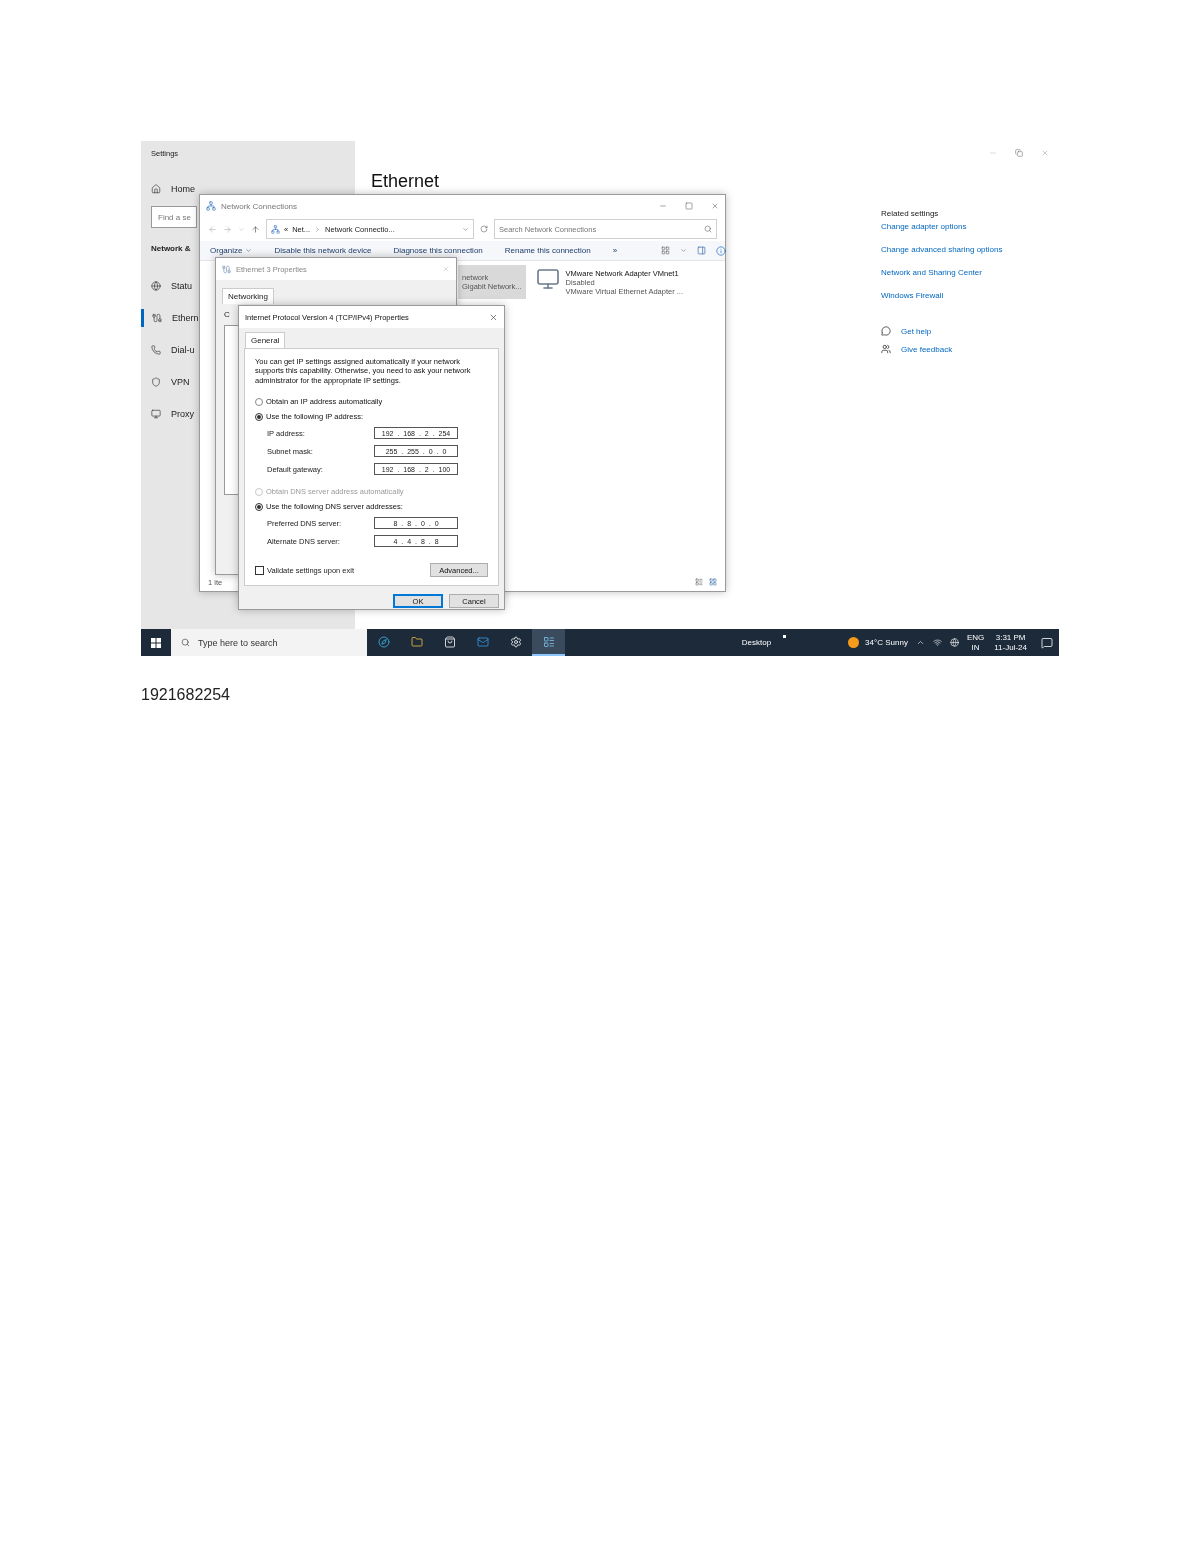  Describe the element at coordinates (482, 641) in the screenshot. I see `mail-icon` at that location.